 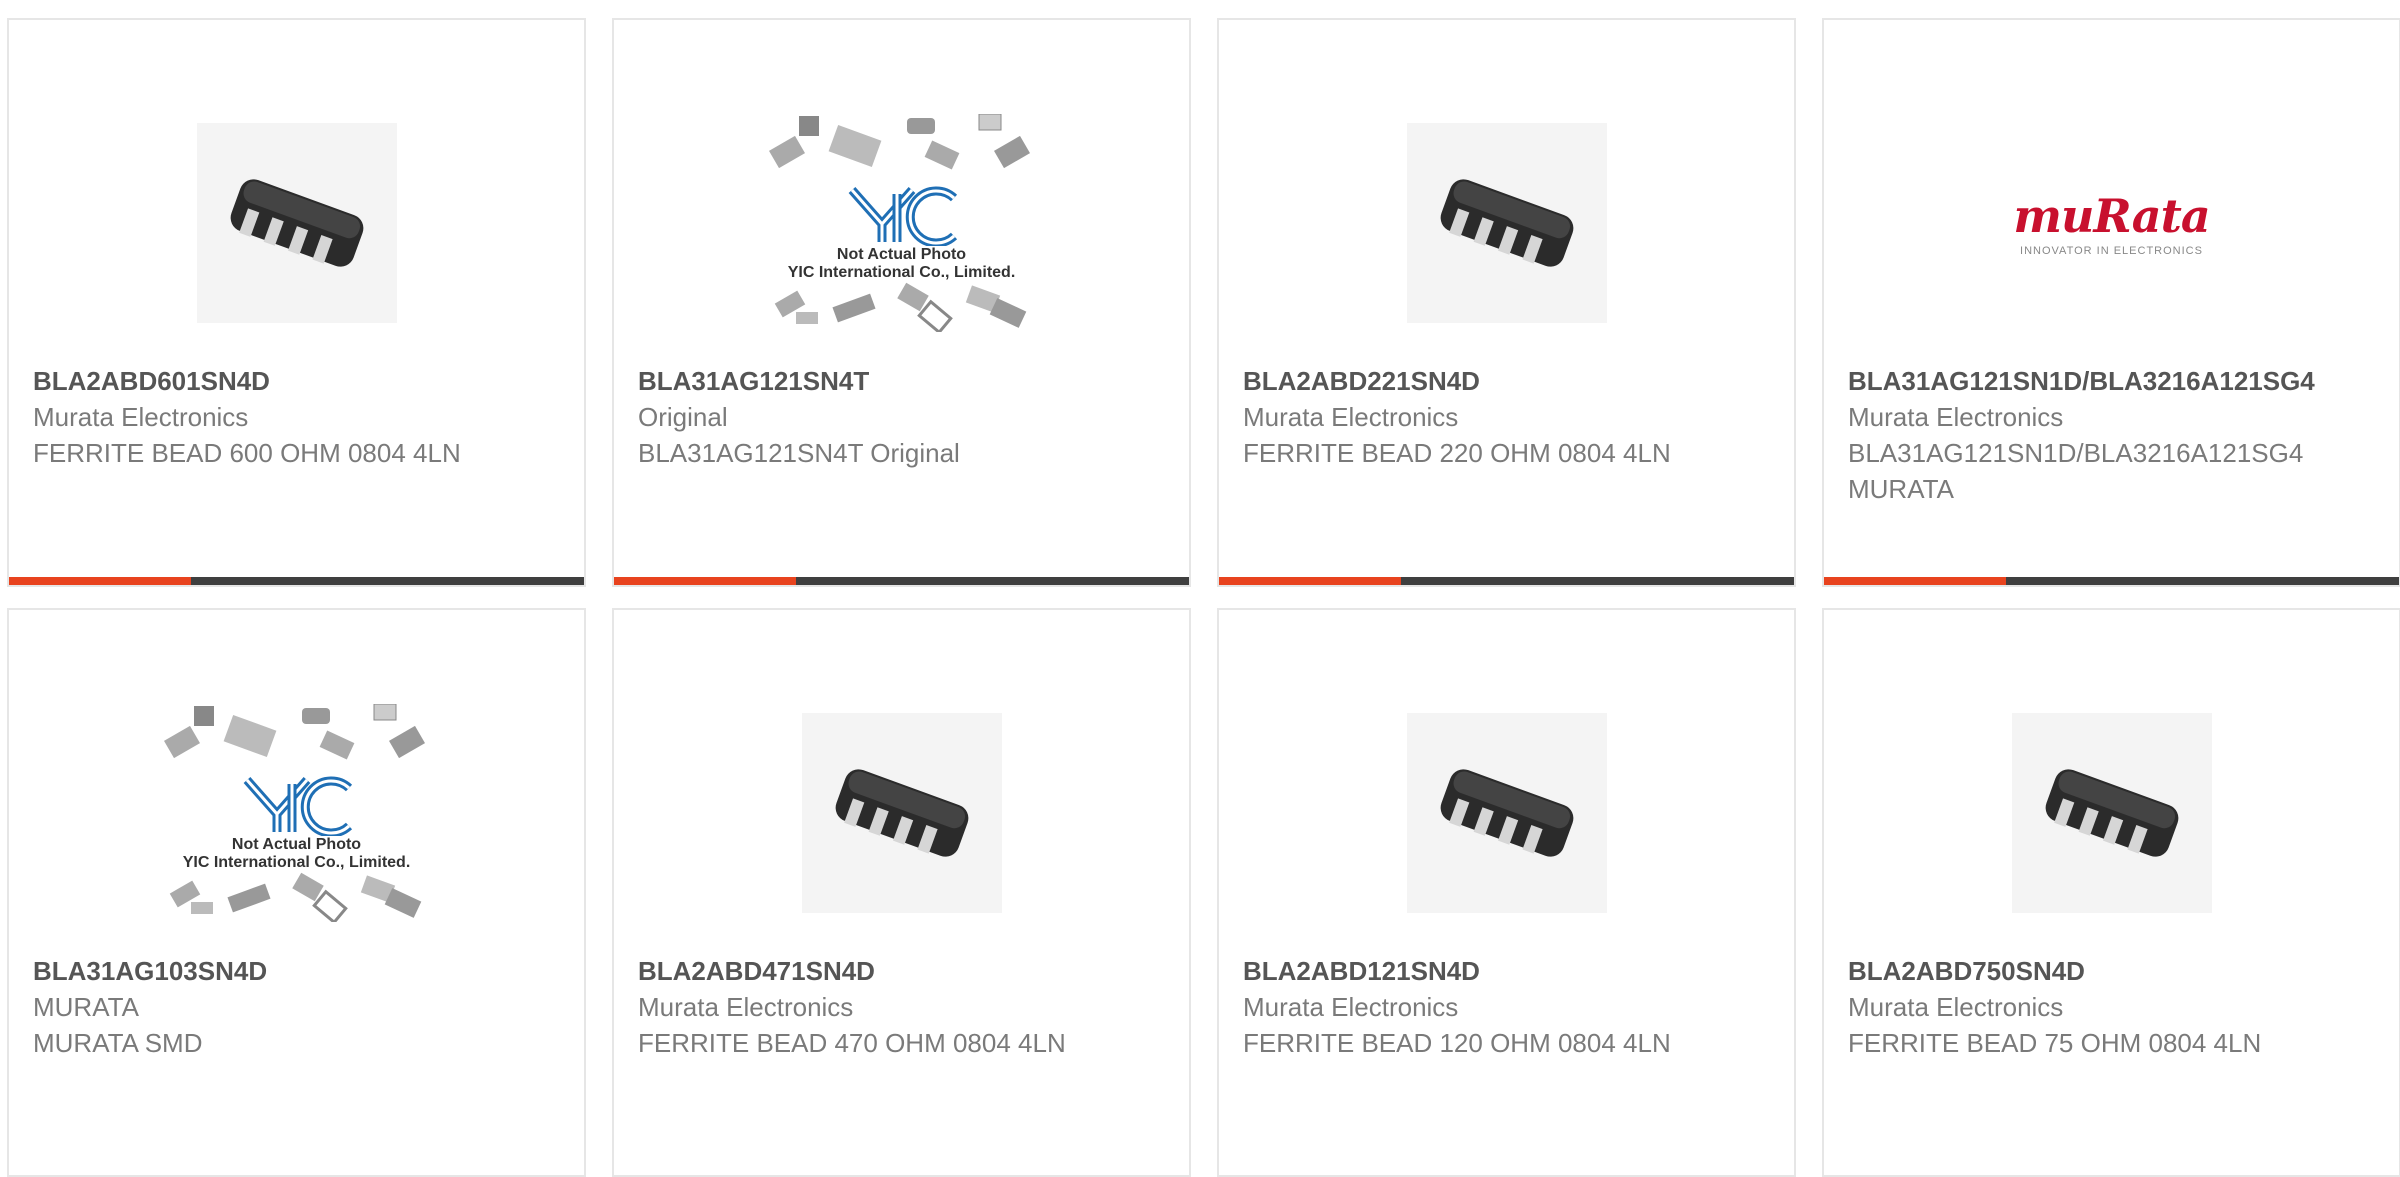 What do you see at coordinates (901, 971) in the screenshot?
I see `part-number: BLA2ABD471SN4D` at bounding box center [901, 971].